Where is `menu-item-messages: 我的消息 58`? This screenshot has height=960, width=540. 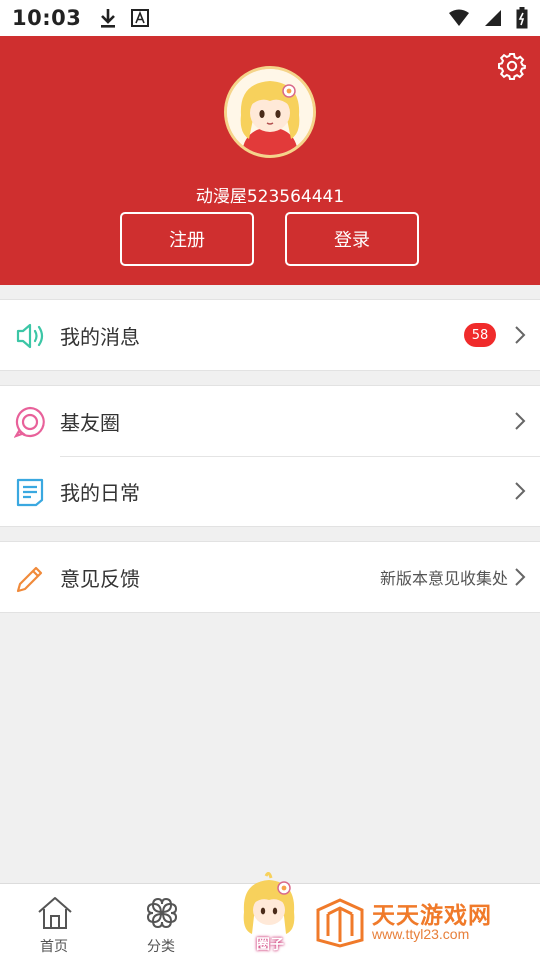
menu-item-messages: 我的消息 58 is located at coordinates (270, 335).